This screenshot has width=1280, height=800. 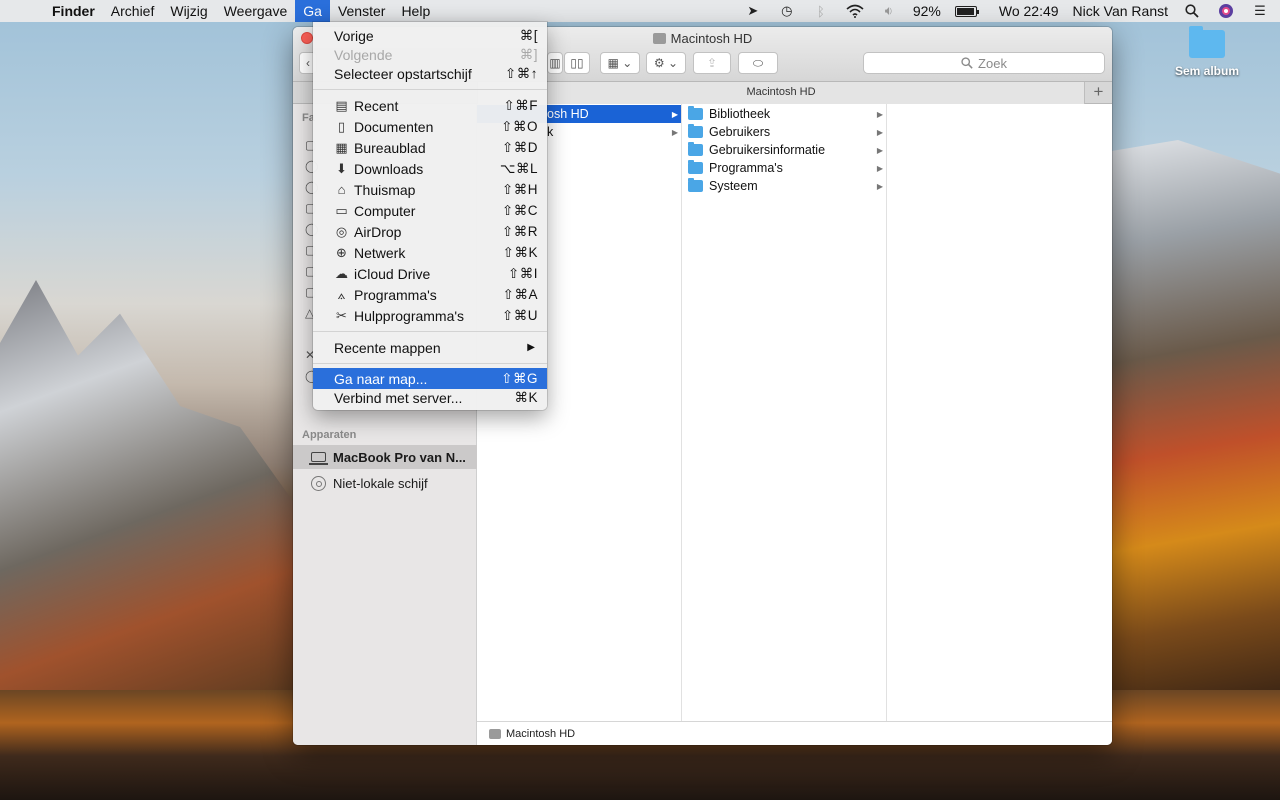 What do you see at coordinates (430, 294) in the screenshot?
I see `menu-item-programmas: ⟑ Programma's ⇧⌘A` at bounding box center [430, 294].